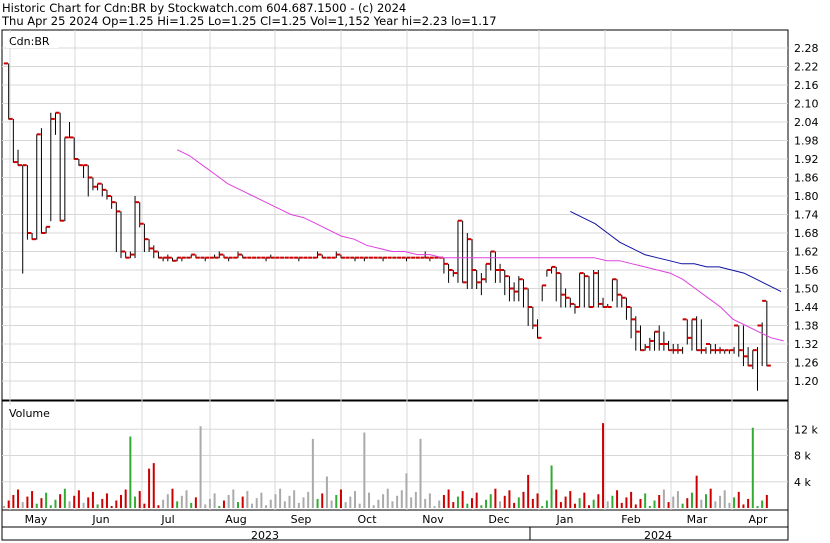  Describe the element at coordinates (806, 429) in the screenshot. I see `volume-tick-label: 12 k` at that location.